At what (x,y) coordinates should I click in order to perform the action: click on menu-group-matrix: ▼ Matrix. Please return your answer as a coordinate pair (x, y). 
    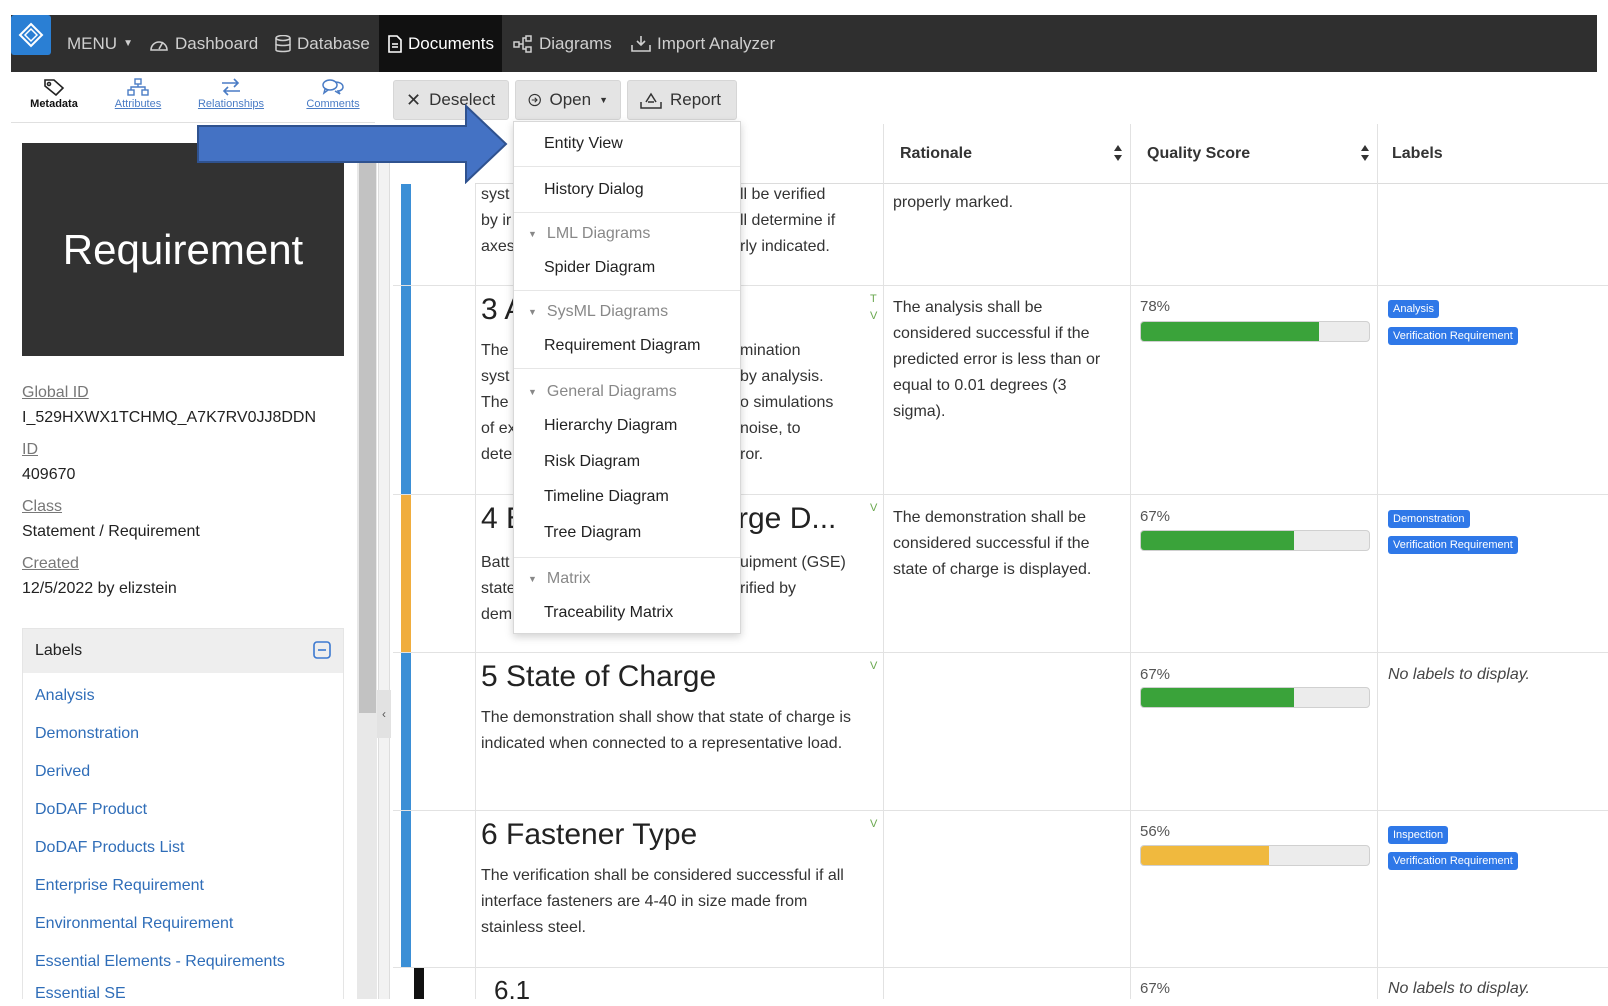
    Looking at the image, I should click on (559, 579).